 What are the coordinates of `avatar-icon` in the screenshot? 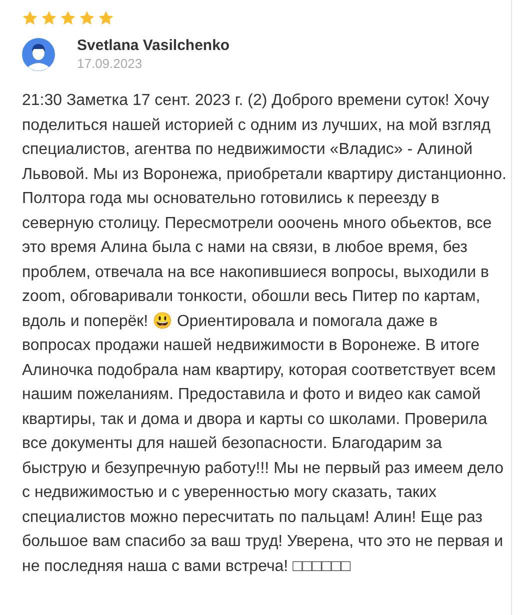 It's located at (38, 54).